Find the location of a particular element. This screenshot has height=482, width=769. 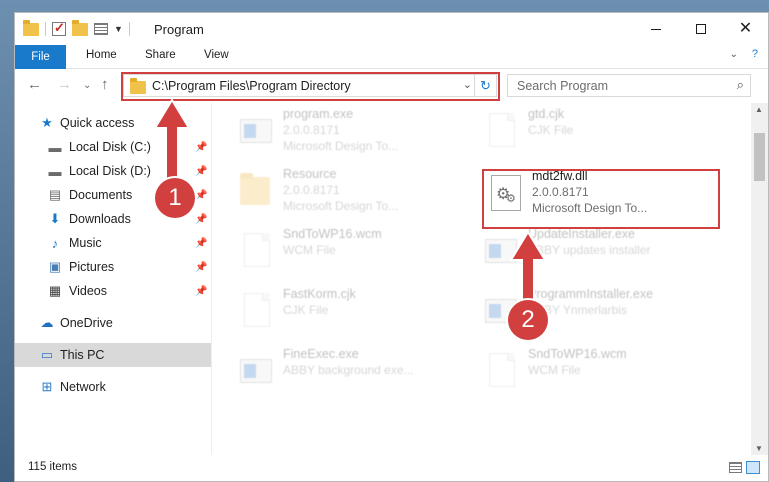

arrow-2-shape is located at coordinates (528, 268).